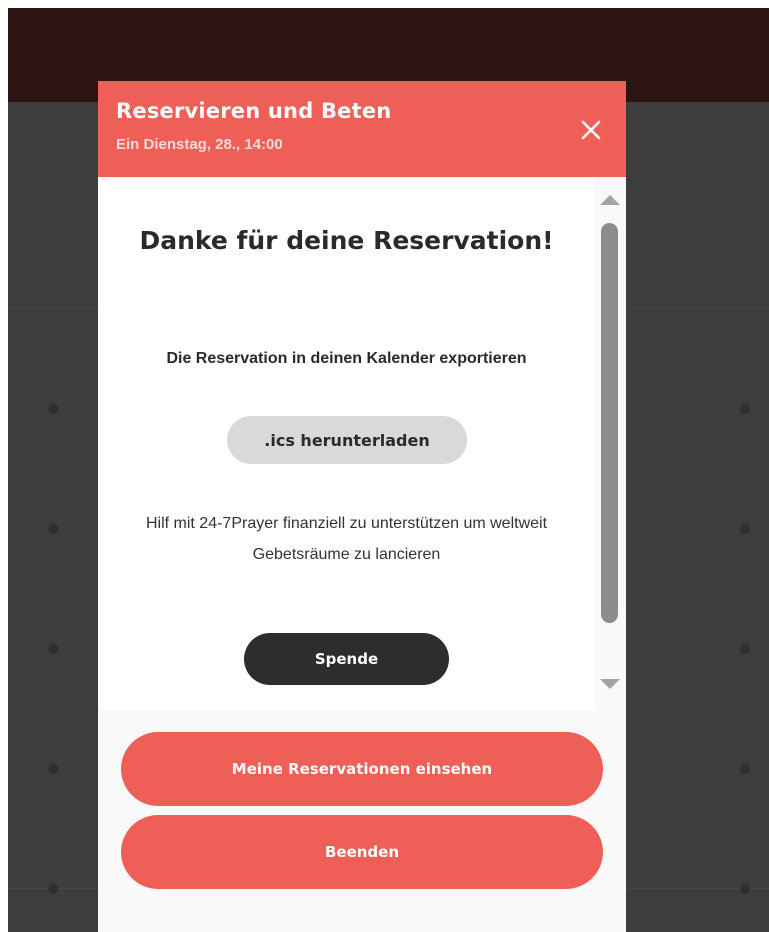 The image size is (769, 932). Describe the element at coordinates (362, 852) in the screenshot. I see `finish-button: Beenden` at that location.